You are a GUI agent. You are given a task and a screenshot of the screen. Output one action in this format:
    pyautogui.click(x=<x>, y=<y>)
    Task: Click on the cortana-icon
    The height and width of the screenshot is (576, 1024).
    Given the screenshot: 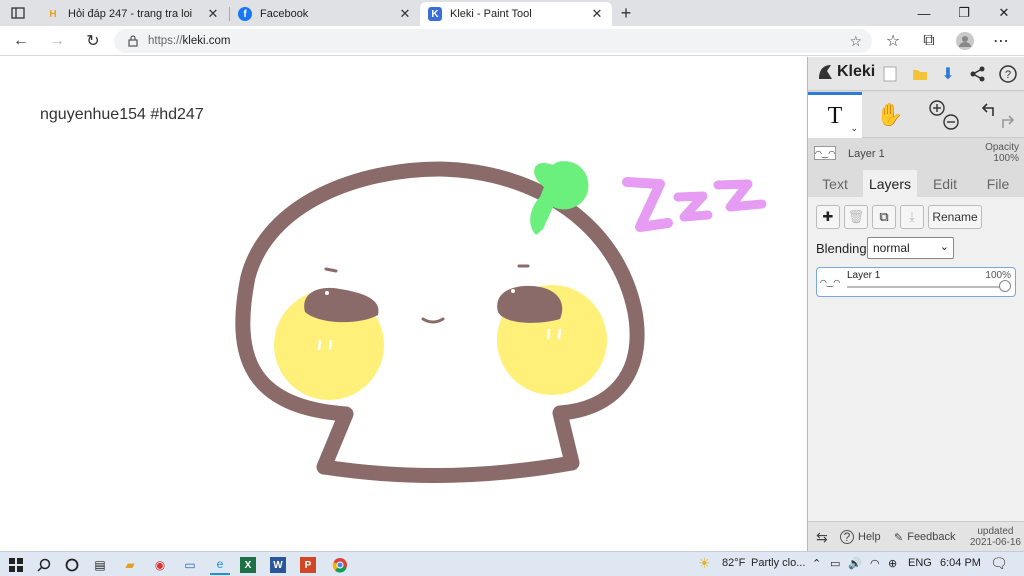 What is the action you would take?
    pyautogui.click(x=72, y=565)
    